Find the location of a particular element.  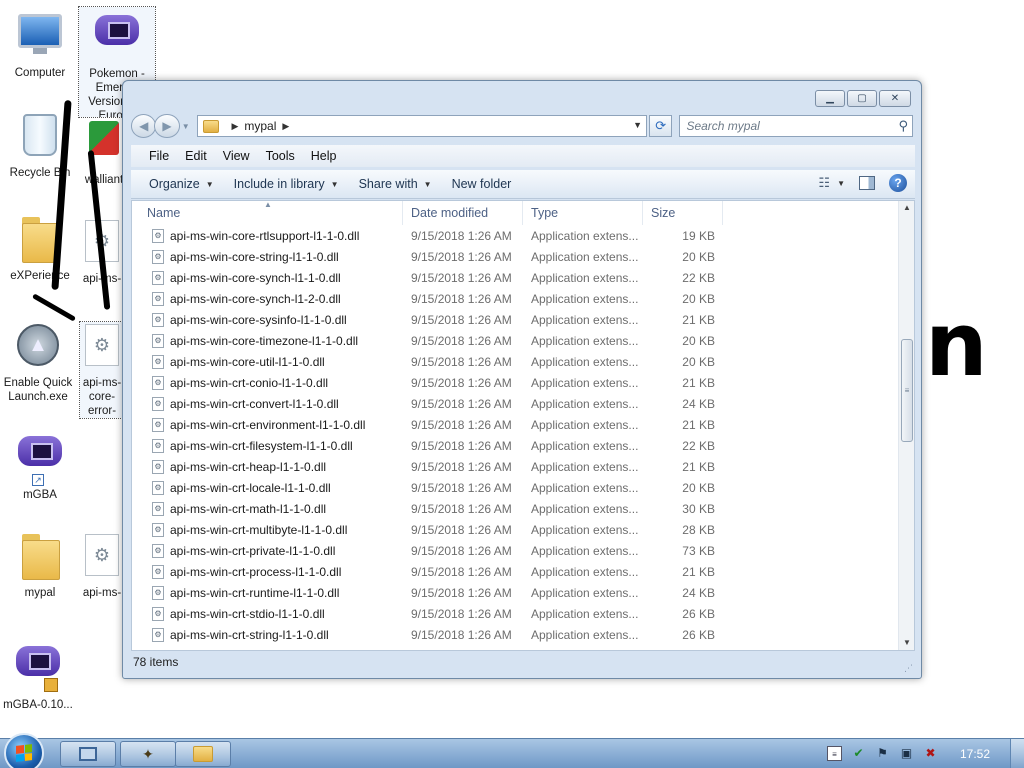

column-header-name: ▲ Name is located at coordinates (267, 213).